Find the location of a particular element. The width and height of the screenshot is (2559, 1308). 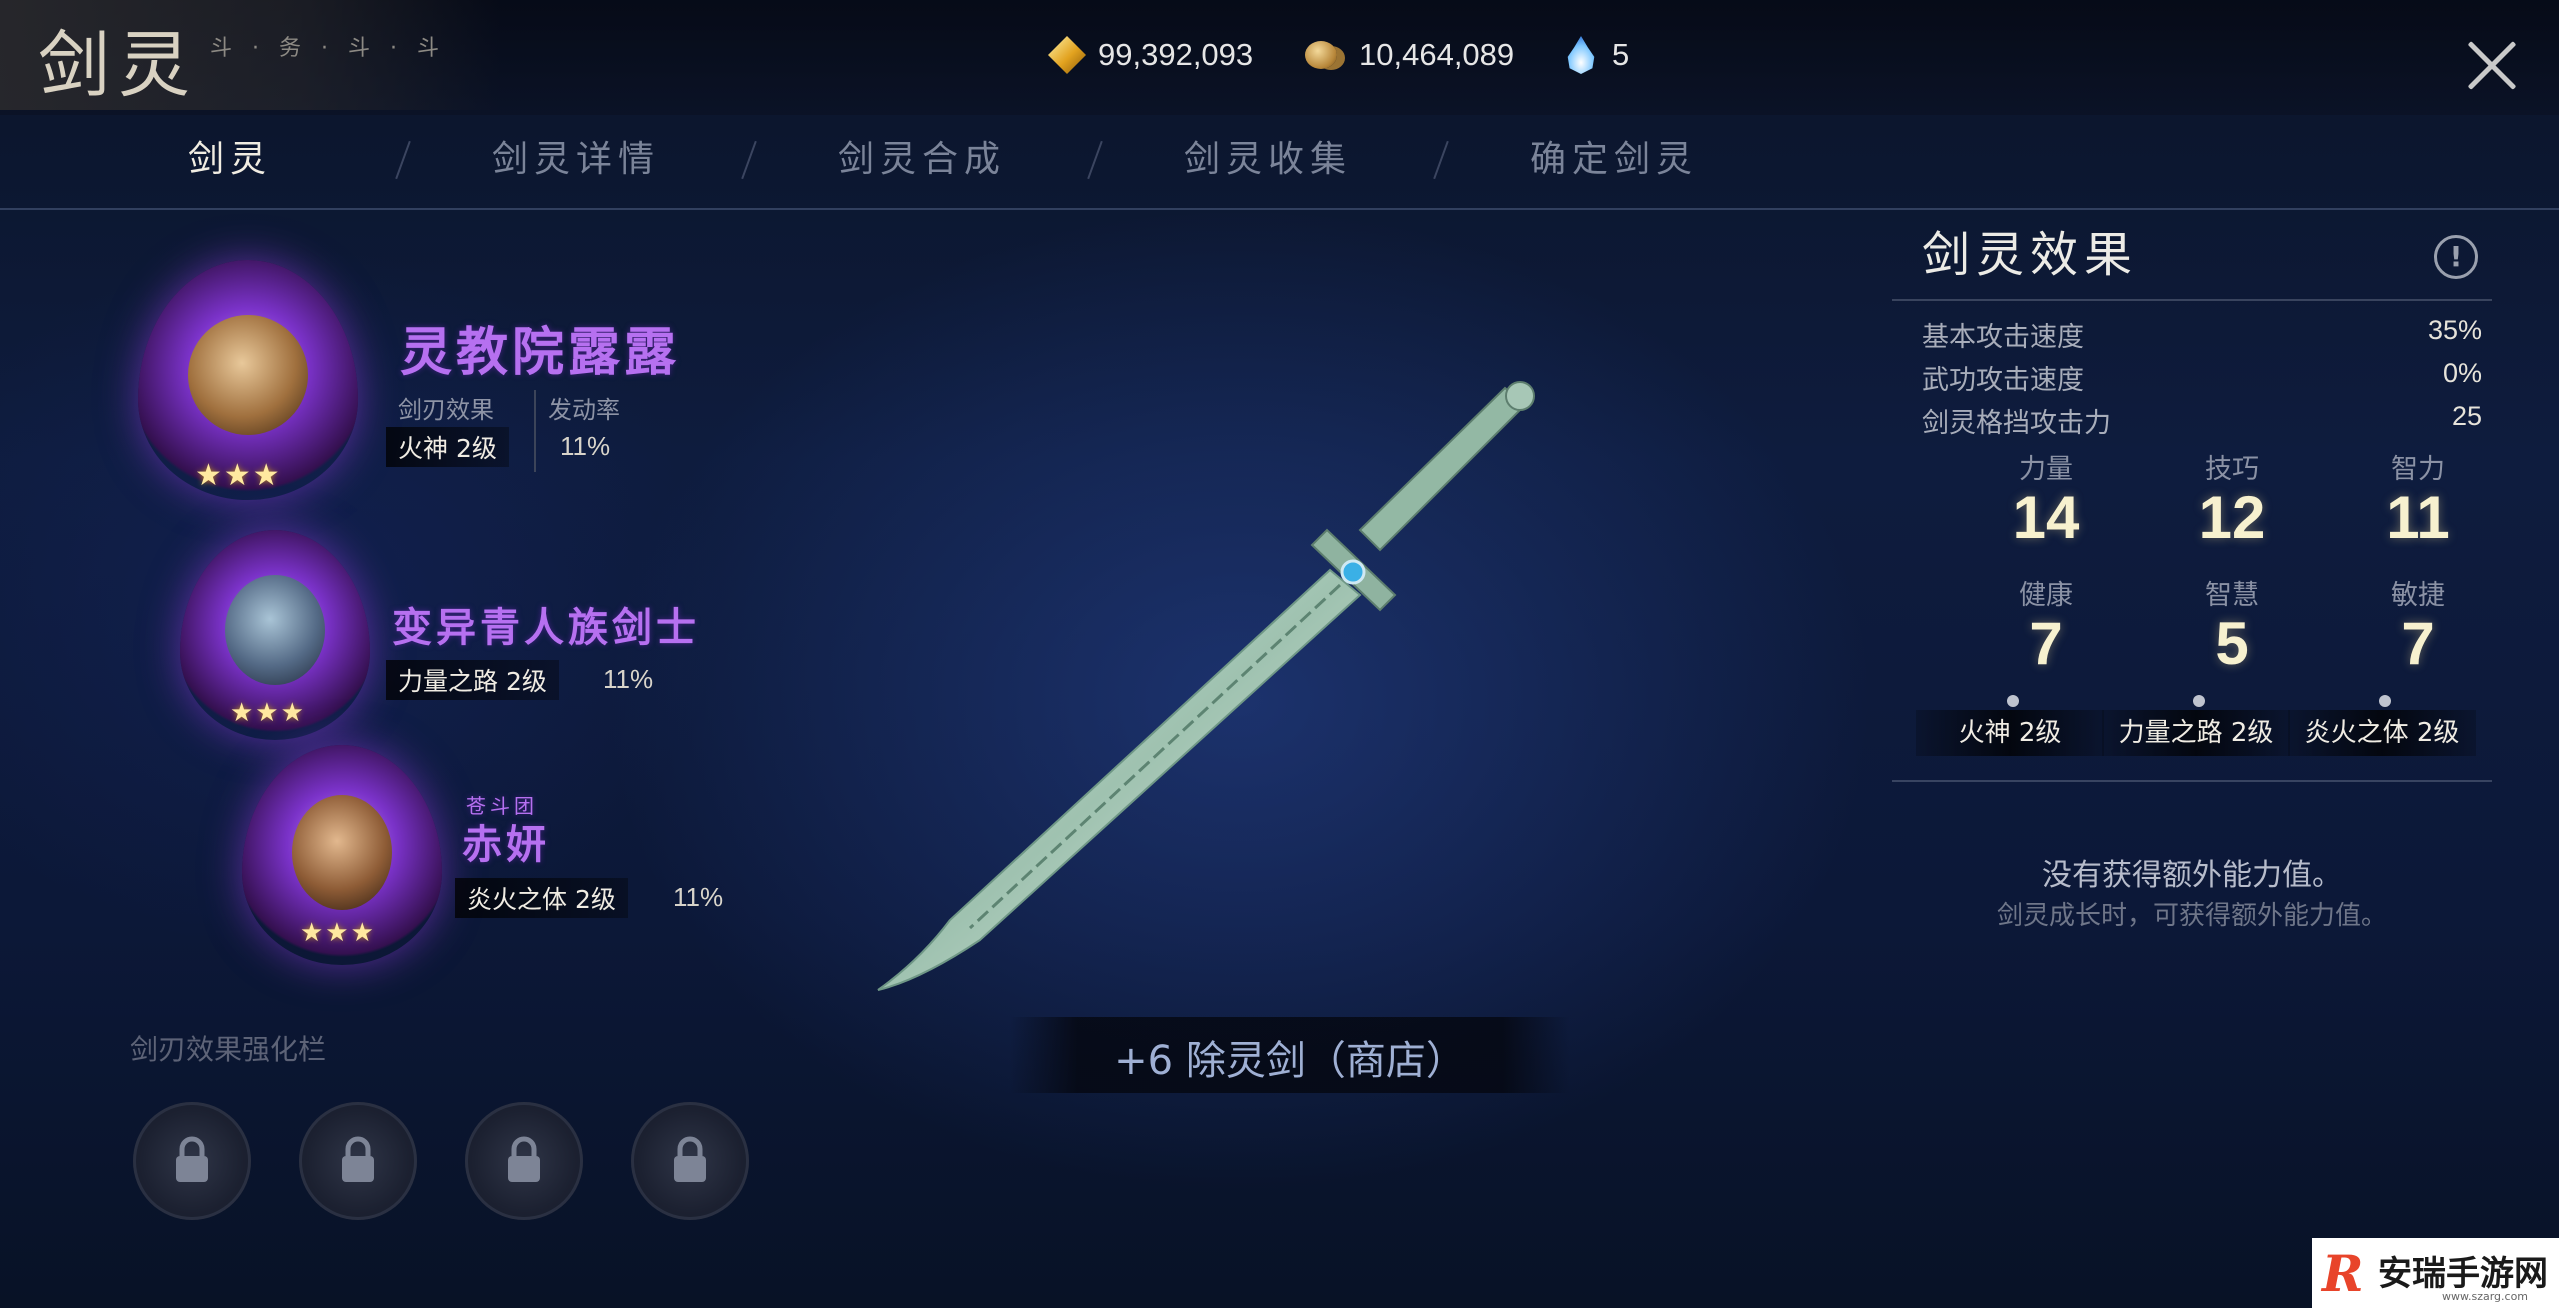

gold-gem-icon is located at coordinates (1067, 55).